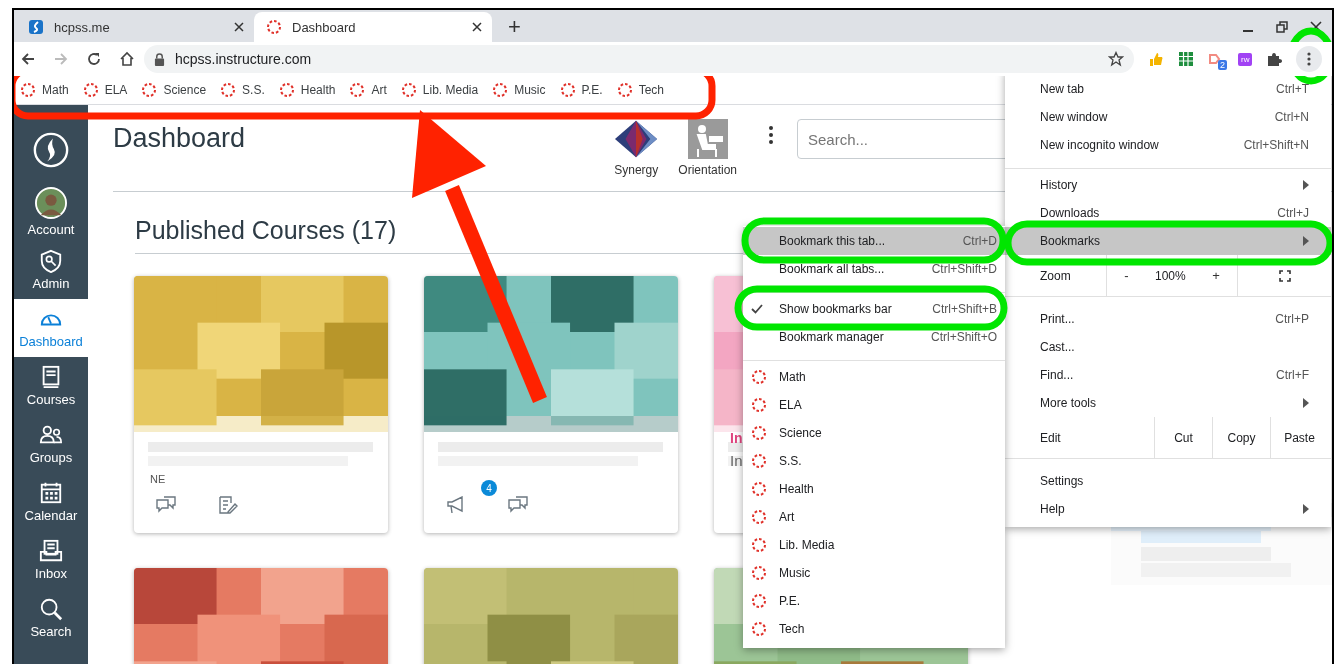  What do you see at coordinates (51, 560) in the screenshot?
I see `sidebar-item: Inbox` at bounding box center [51, 560].